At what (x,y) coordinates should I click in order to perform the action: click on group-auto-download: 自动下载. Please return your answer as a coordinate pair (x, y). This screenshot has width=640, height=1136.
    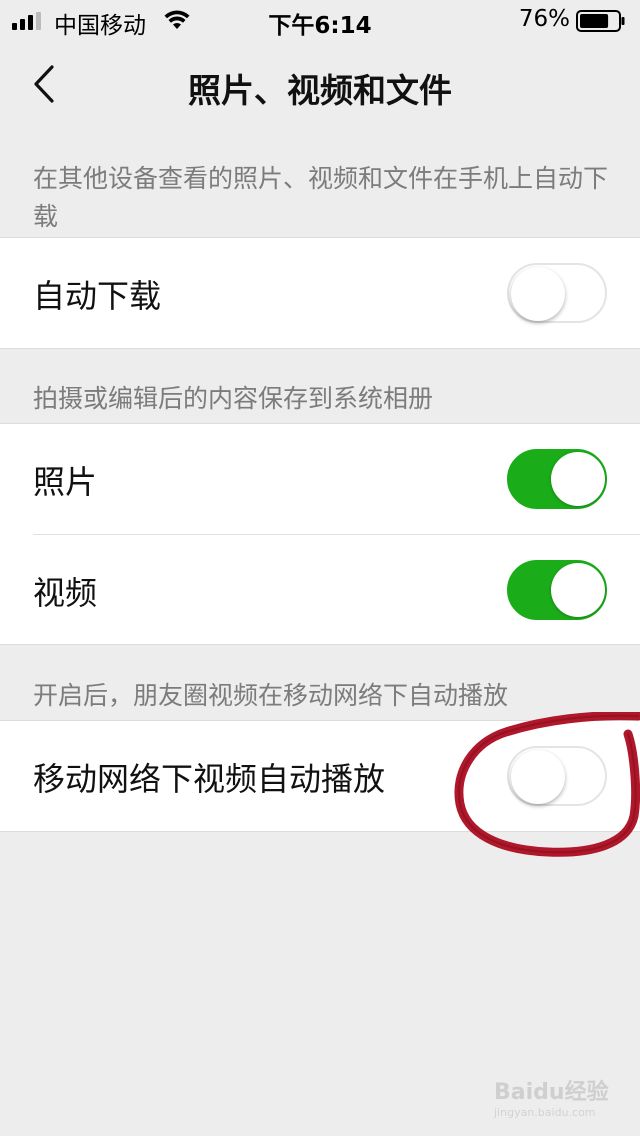
    Looking at the image, I should click on (320, 293).